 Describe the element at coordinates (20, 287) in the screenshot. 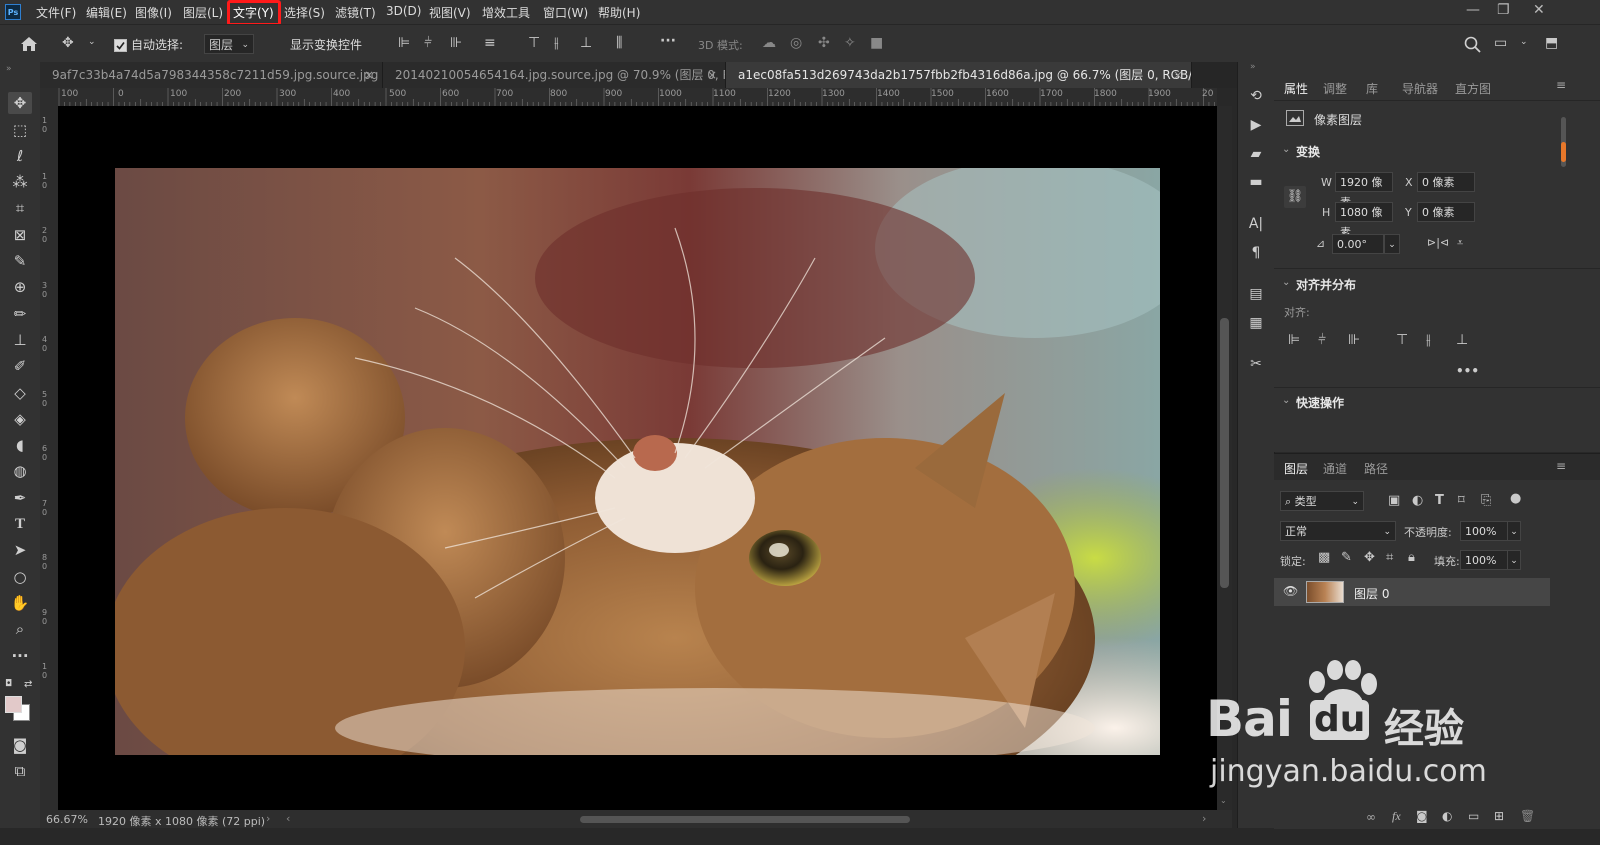

I see `healing-brush-tool-icon: ⊕` at that location.